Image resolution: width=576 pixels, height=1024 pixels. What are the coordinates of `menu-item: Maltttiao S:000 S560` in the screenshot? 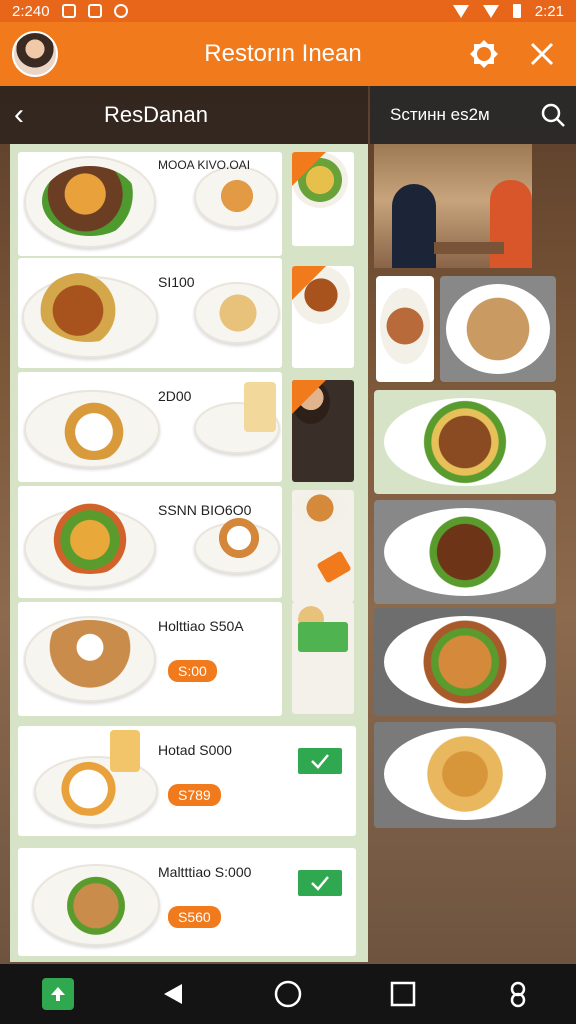 It's located at (187, 902).